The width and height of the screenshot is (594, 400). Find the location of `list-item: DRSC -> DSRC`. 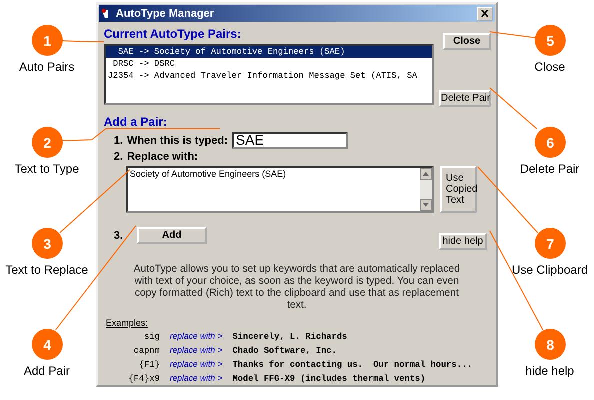

list-item: DRSC -> DSRC is located at coordinates (269, 64).